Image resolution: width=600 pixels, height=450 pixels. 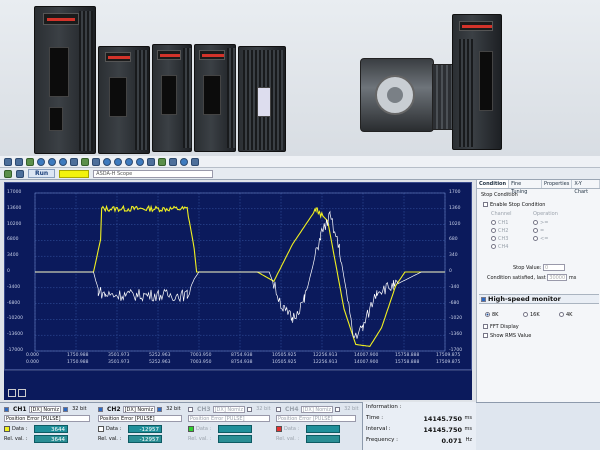 What do you see at coordinates (151, 161) in the screenshot?
I see `export-icon` at bounding box center [151, 161].